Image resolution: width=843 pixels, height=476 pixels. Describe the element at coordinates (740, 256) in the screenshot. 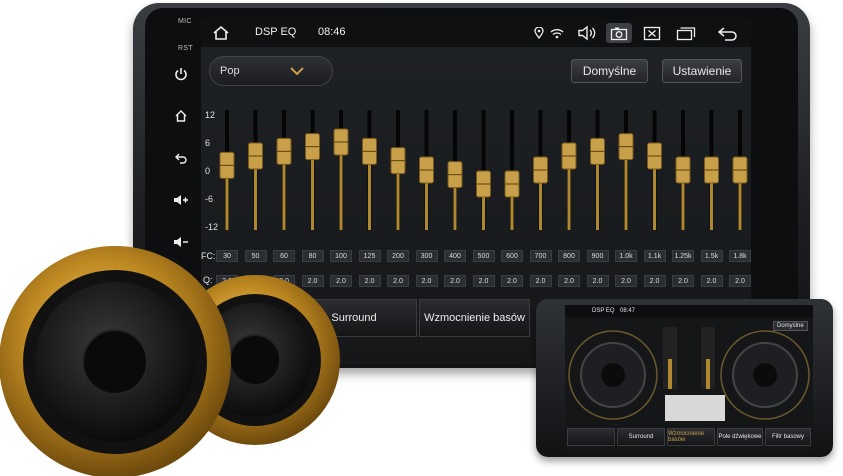

I see `fc-value: 1.8k` at that location.